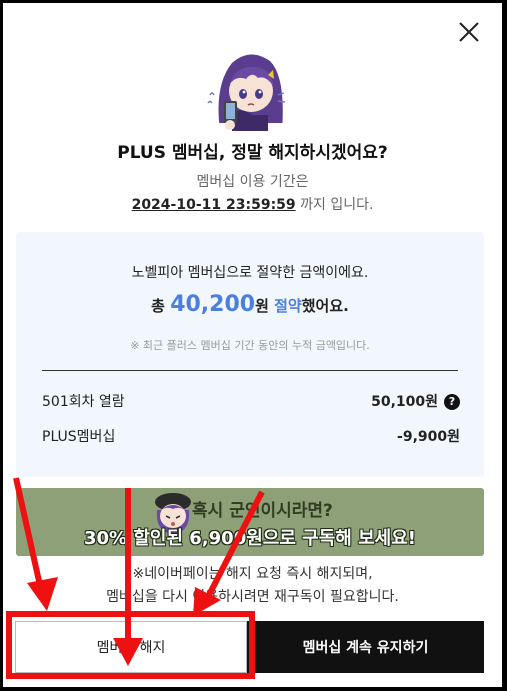  I want to click on row-label: PLUS멤버십, so click(79, 437).